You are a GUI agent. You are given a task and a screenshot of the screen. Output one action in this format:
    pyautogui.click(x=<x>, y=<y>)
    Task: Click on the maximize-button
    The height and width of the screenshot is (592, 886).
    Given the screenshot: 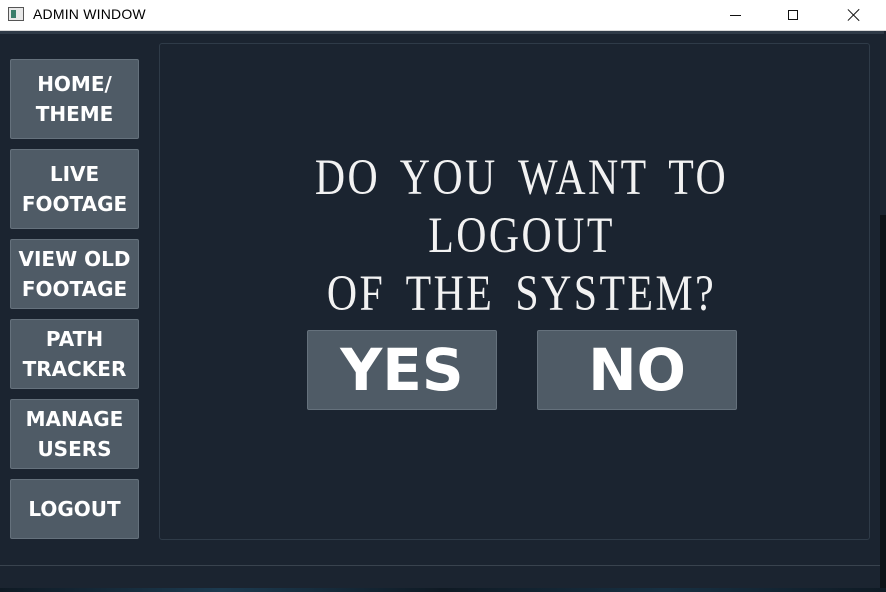 What is the action you would take?
    pyautogui.click(x=793, y=15)
    